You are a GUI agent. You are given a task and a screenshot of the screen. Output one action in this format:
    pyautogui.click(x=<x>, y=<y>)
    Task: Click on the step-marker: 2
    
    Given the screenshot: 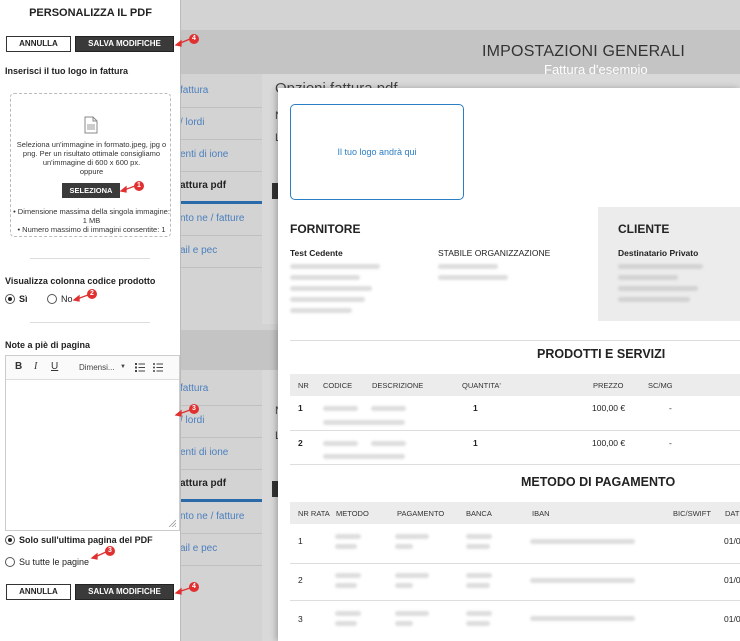 What is the action you would take?
    pyautogui.click(x=92, y=294)
    